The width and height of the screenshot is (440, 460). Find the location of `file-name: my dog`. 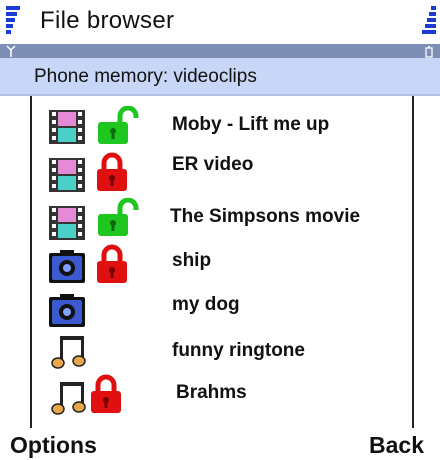

file-name: my dog is located at coordinates (206, 304).